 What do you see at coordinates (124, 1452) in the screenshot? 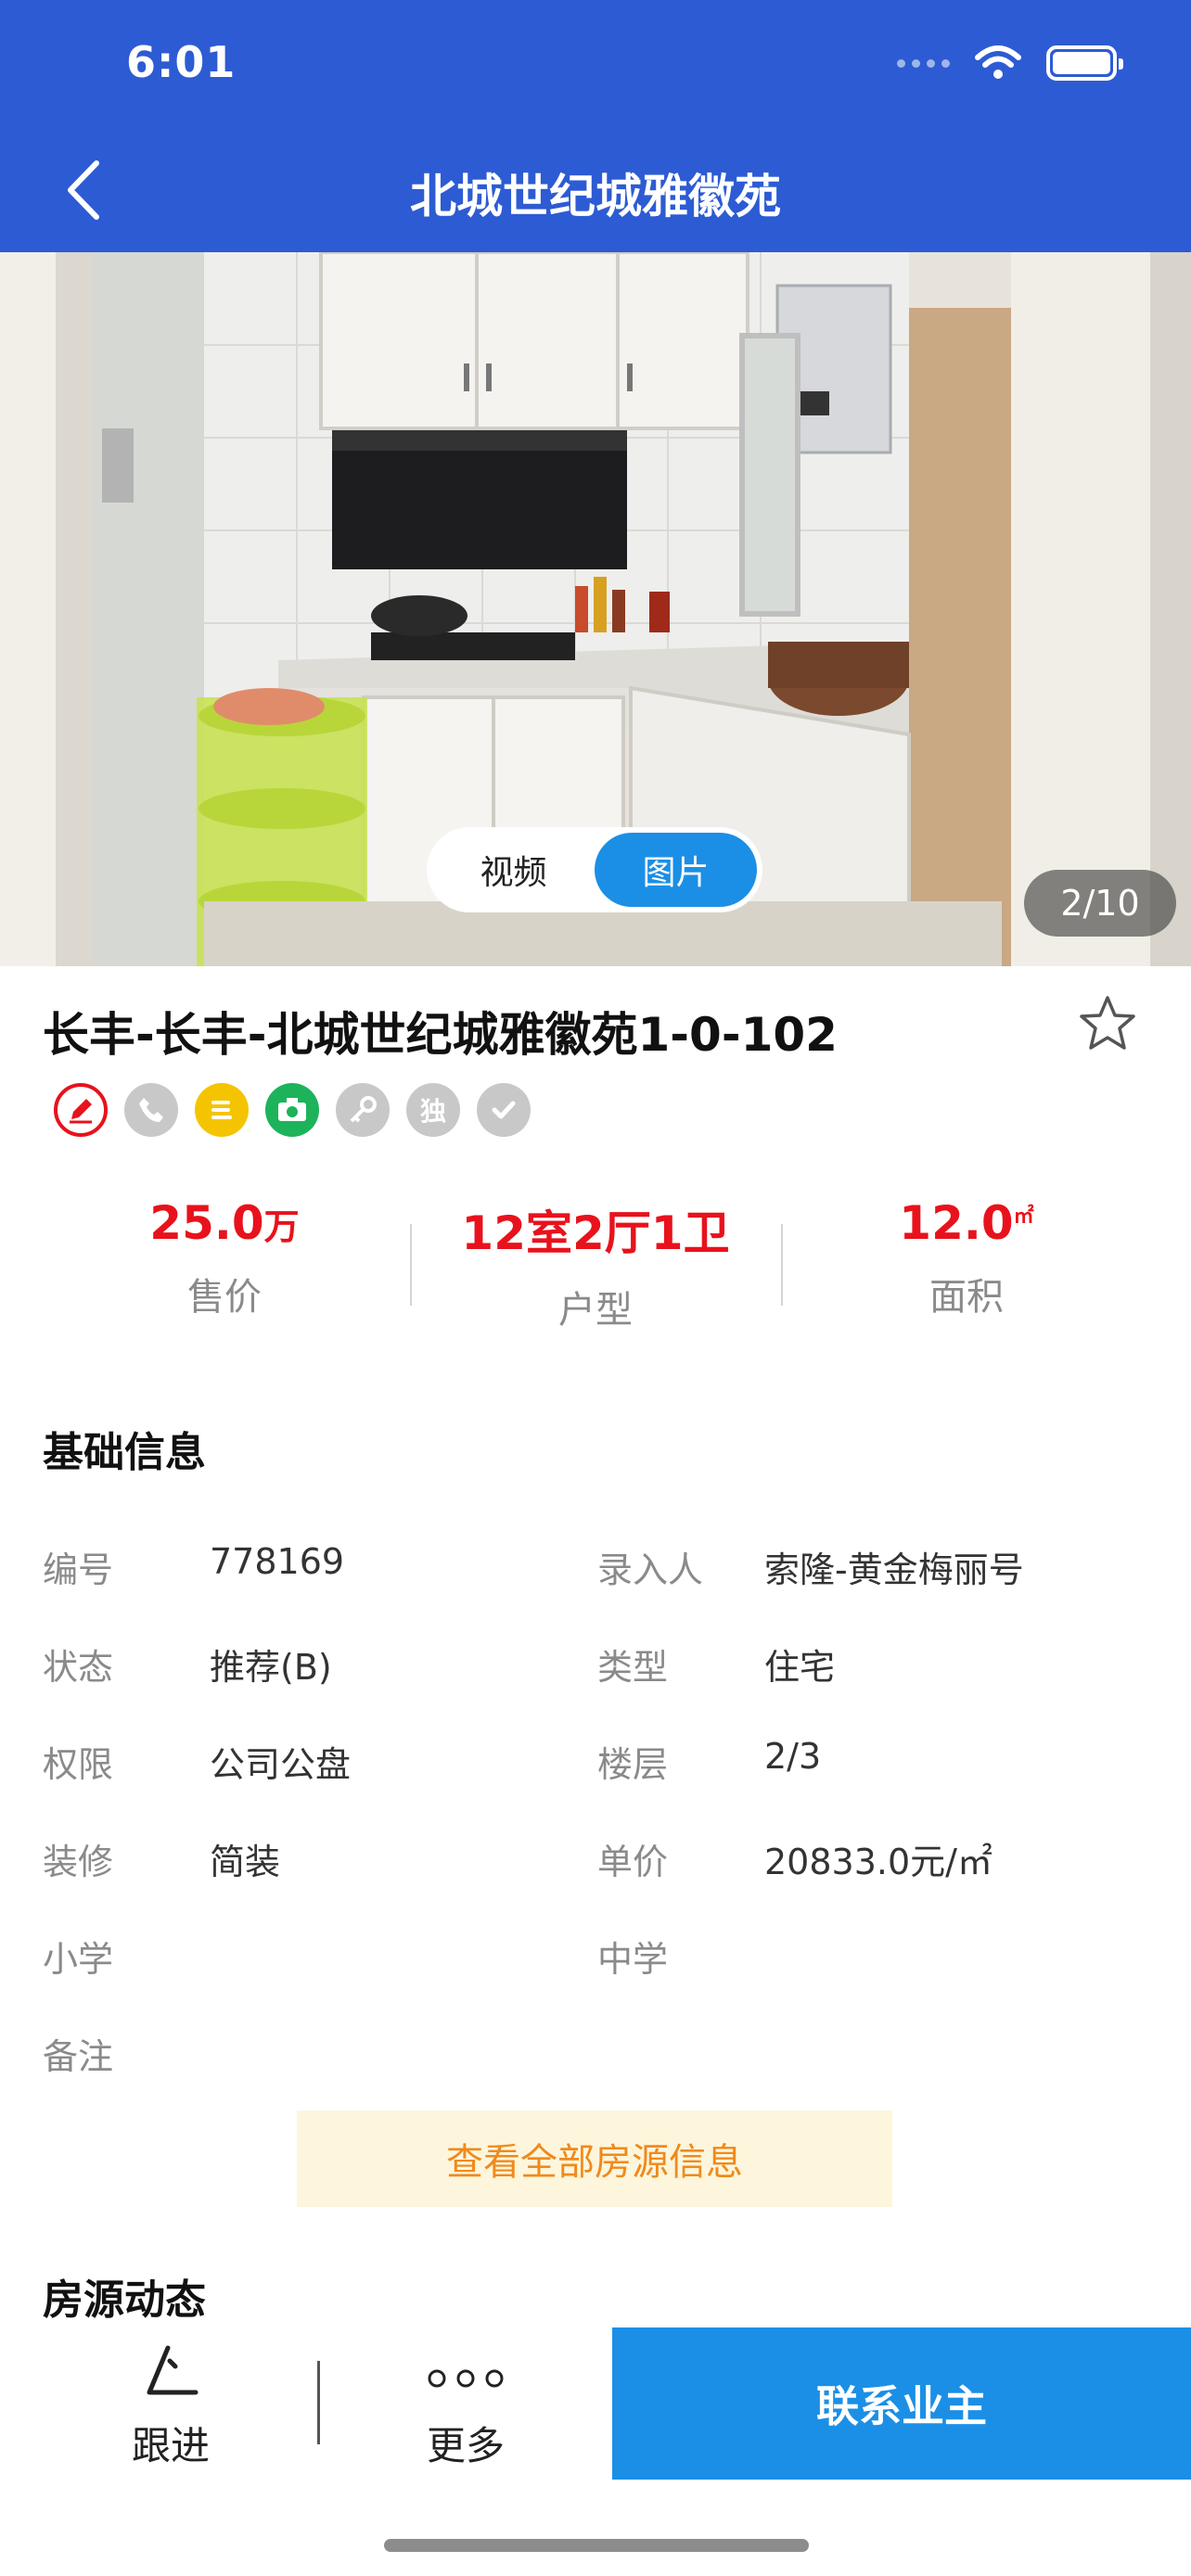
I see `basic-info-title: 基础信息` at bounding box center [124, 1452].